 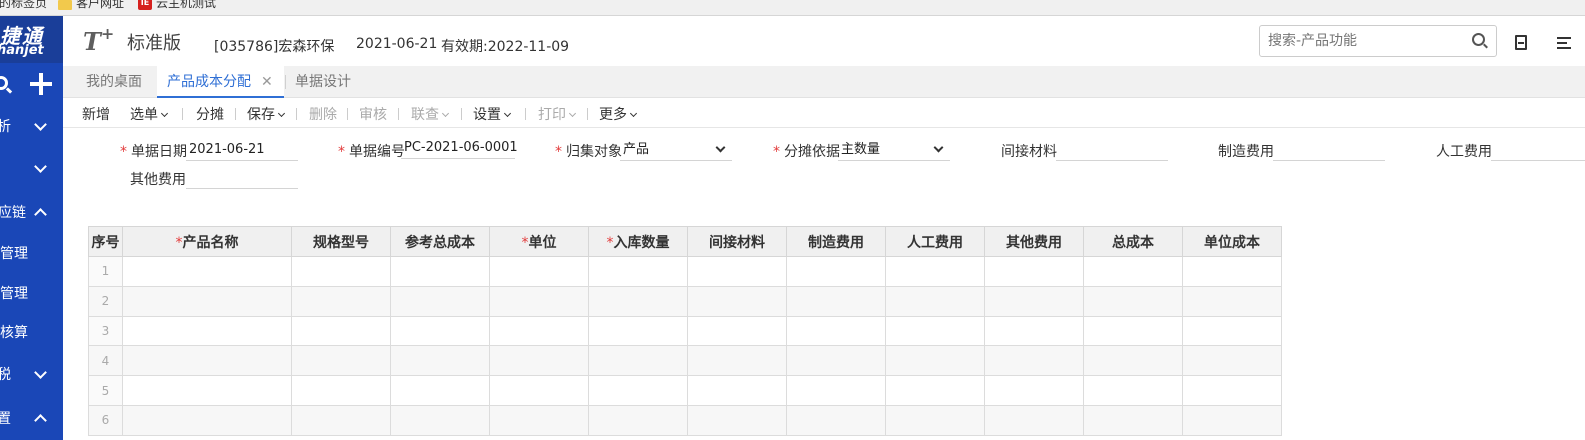 What do you see at coordinates (1478, 39) in the screenshot?
I see `search-icon` at bounding box center [1478, 39].